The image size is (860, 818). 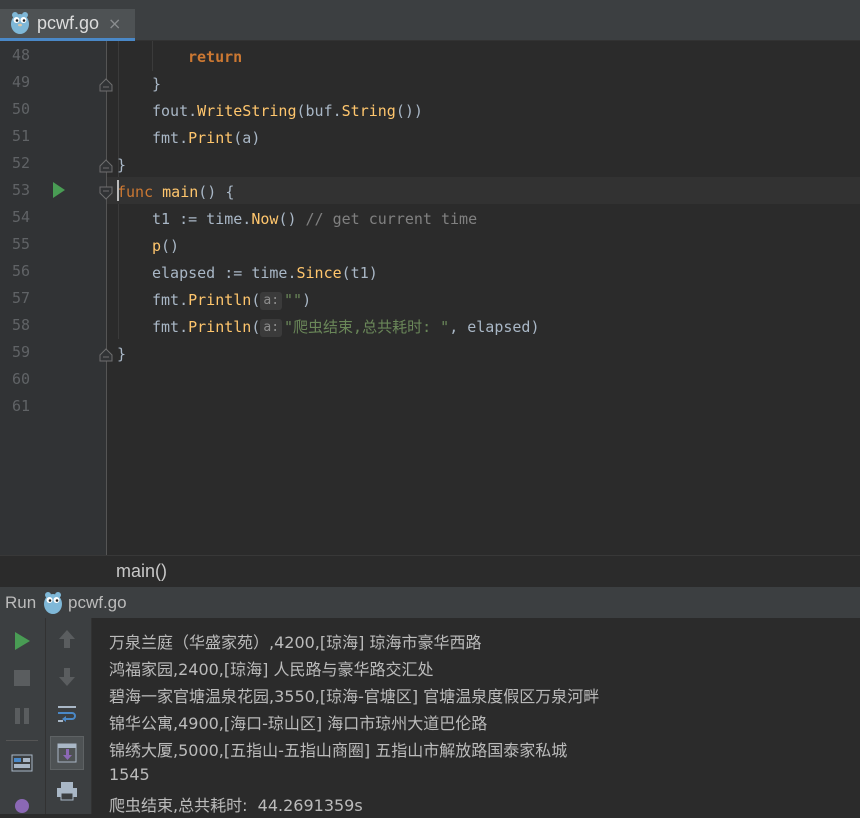 I want to click on play-icon, so click(x=22, y=641).